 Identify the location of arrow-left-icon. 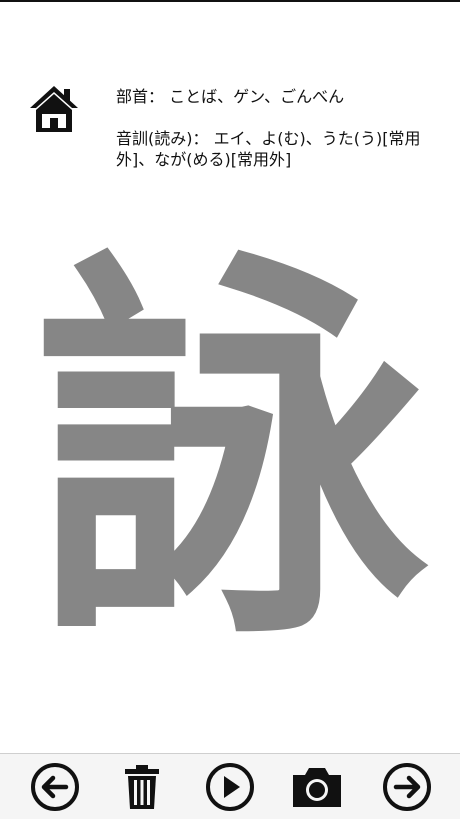
(55, 787).